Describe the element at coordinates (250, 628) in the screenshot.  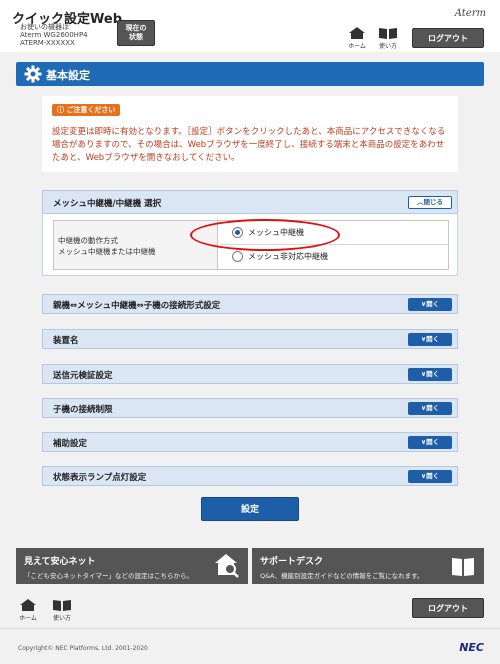
I see `footer-divider` at that location.